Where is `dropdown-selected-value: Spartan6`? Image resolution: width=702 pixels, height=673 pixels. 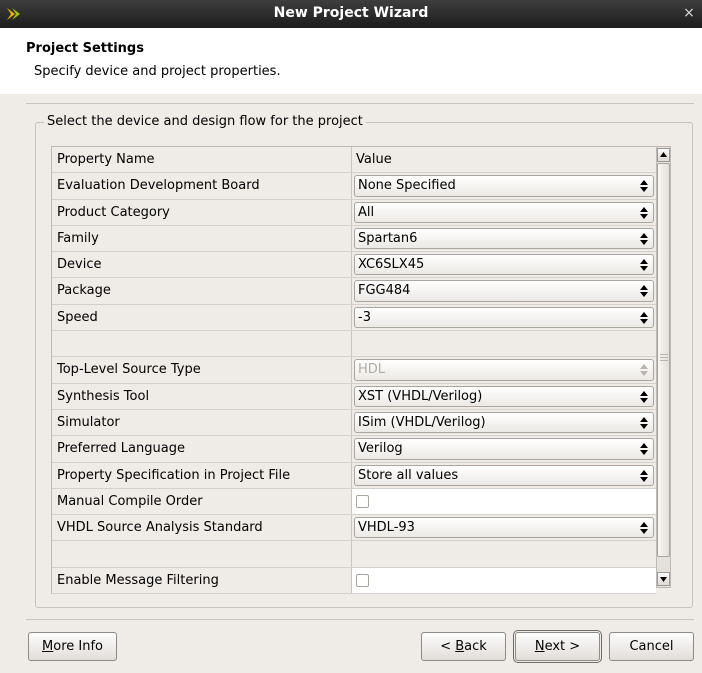
dropdown-selected-value: Spartan6 is located at coordinates (388, 238).